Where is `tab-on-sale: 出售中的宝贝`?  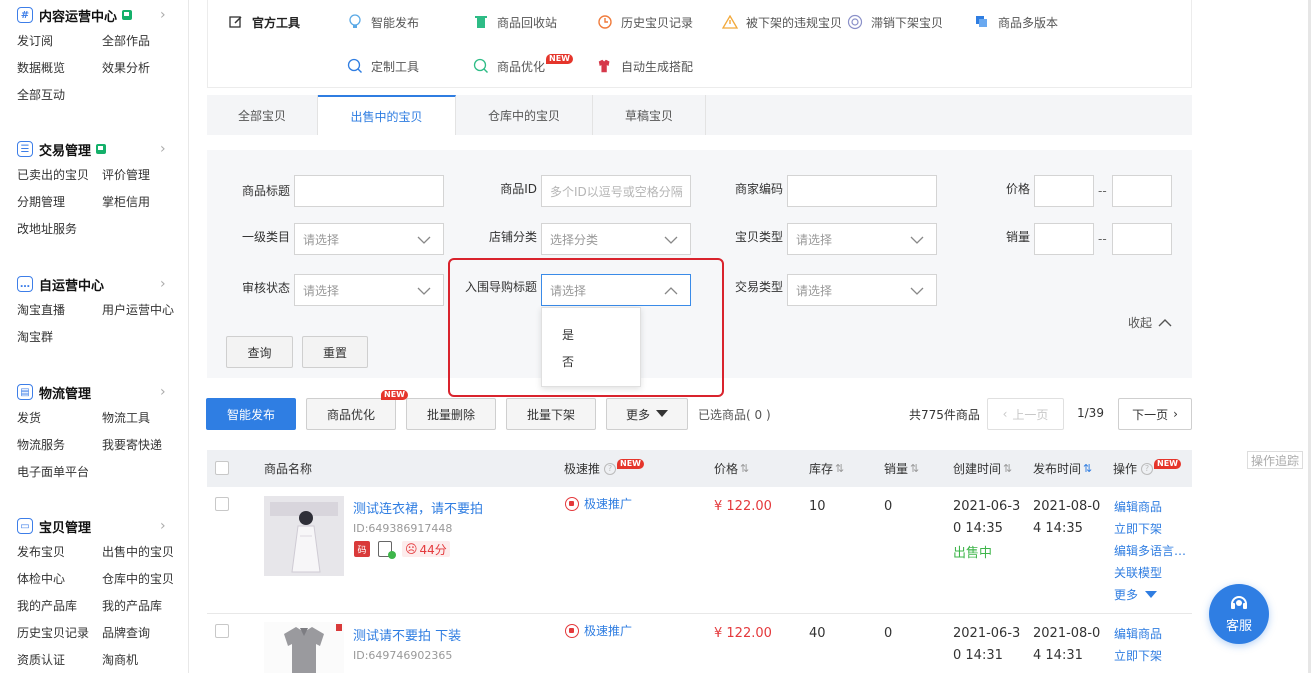
tab-on-sale: 出售中的宝贝 is located at coordinates (387, 115).